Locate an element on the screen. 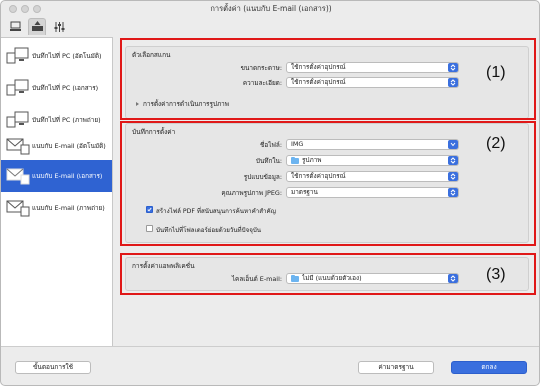 The width and height of the screenshot is (540, 386). sidebar-item-email-document: แนบกับ E-mail (เอกสาร) is located at coordinates (56, 176).